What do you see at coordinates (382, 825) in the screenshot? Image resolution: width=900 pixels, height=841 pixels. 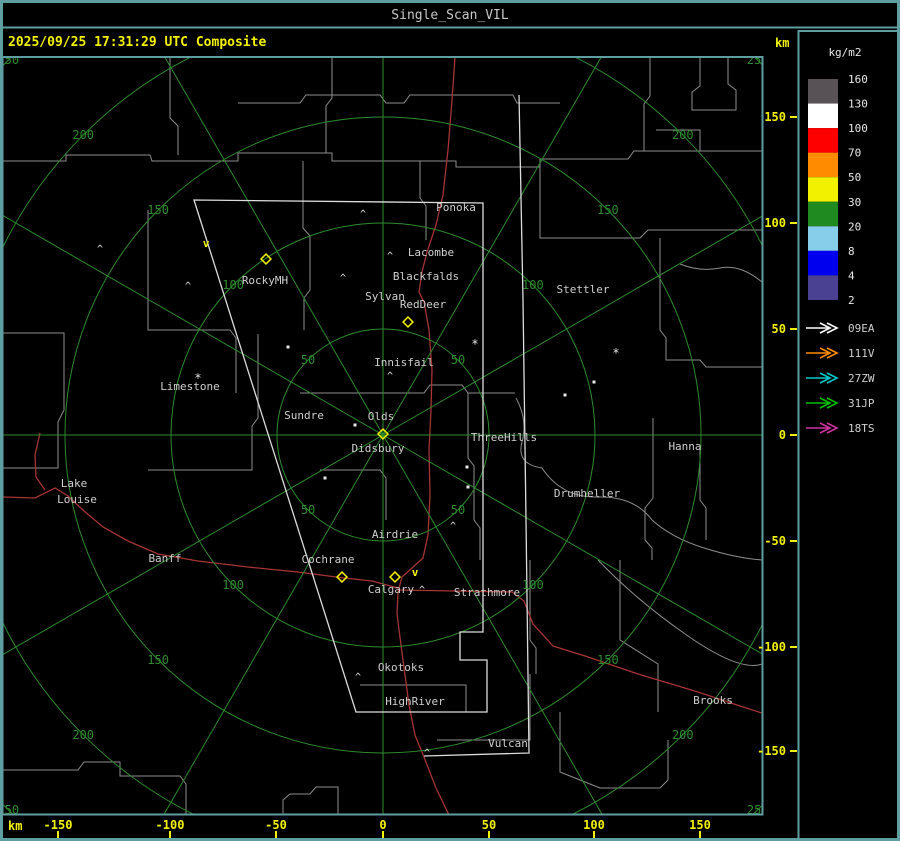 I see `x-tick-label: 0` at bounding box center [382, 825].